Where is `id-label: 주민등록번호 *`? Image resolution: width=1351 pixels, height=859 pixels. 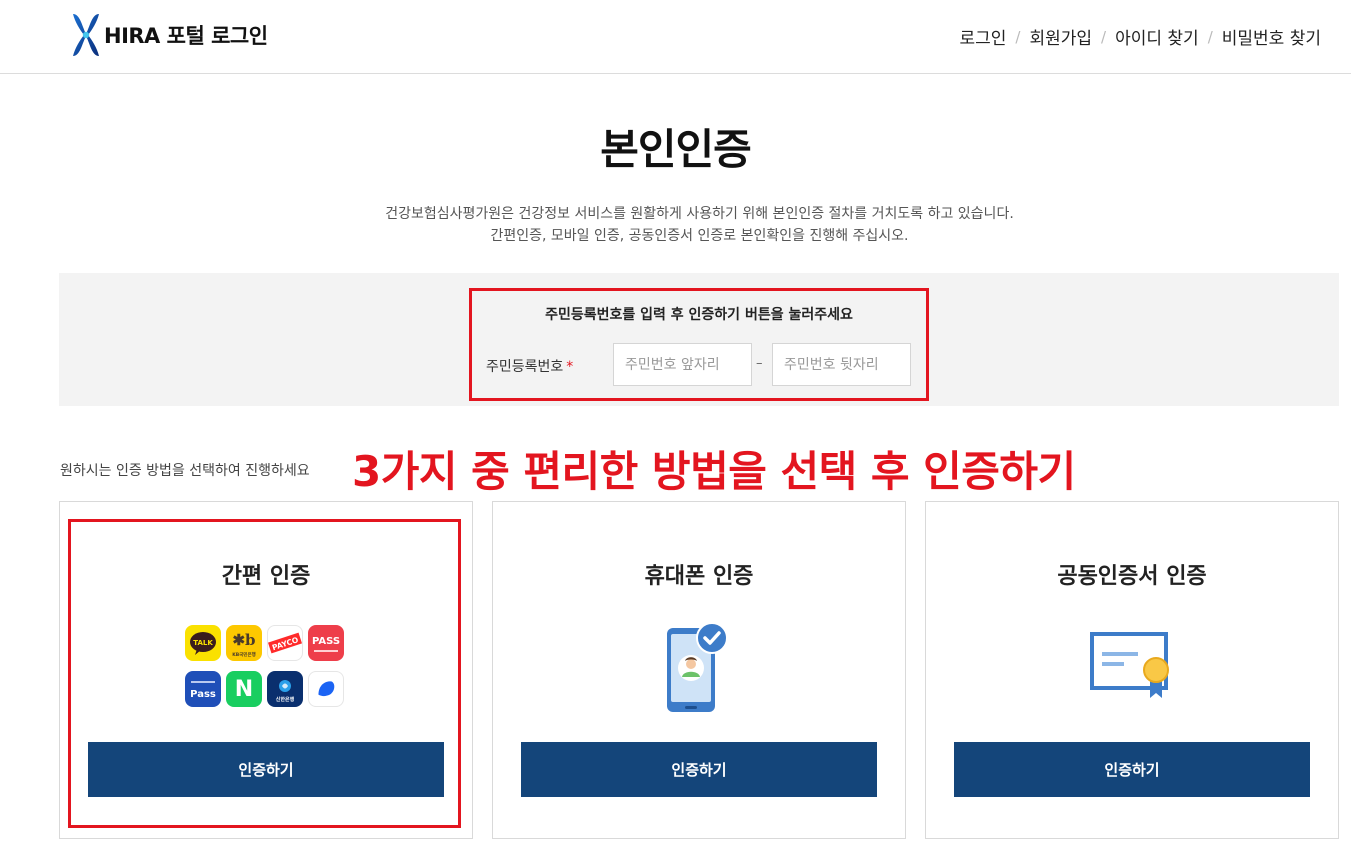 id-label: 주민등록번호 * is located at coordinates (529, 366).